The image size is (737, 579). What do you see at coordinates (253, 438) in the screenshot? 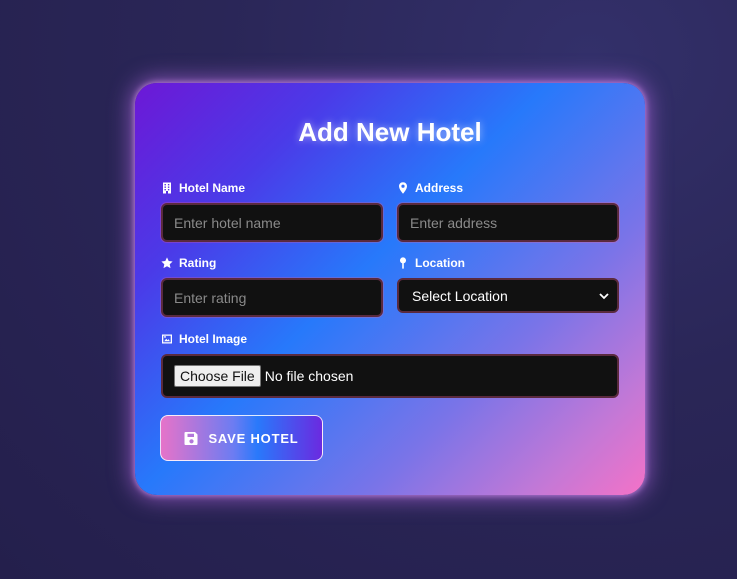
I see `save-hotel-label: SAVE HOTEL` at bounding box center [253, 438].